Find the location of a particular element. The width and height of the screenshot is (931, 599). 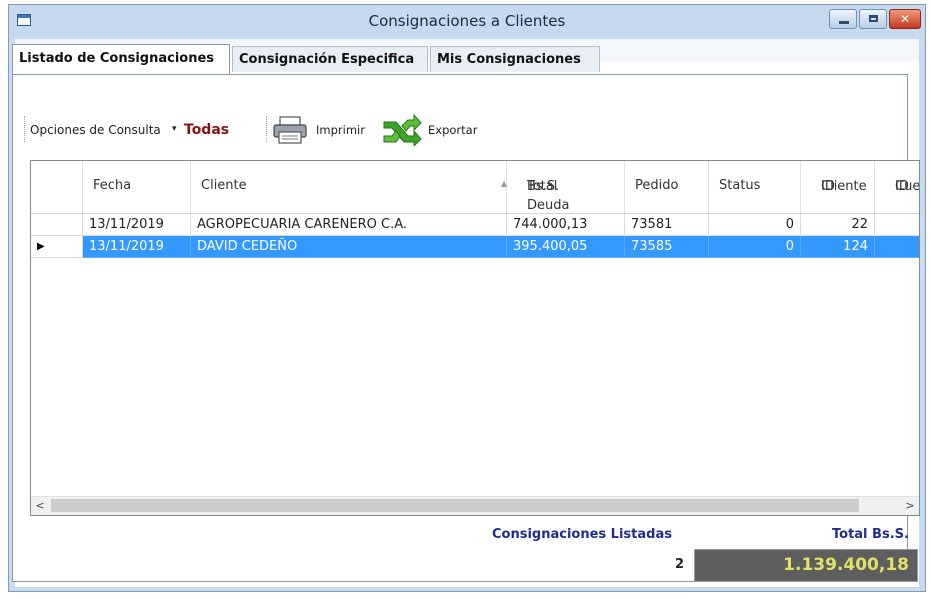

header-fecha-label: Fecha is located at coordinates (112, 185).